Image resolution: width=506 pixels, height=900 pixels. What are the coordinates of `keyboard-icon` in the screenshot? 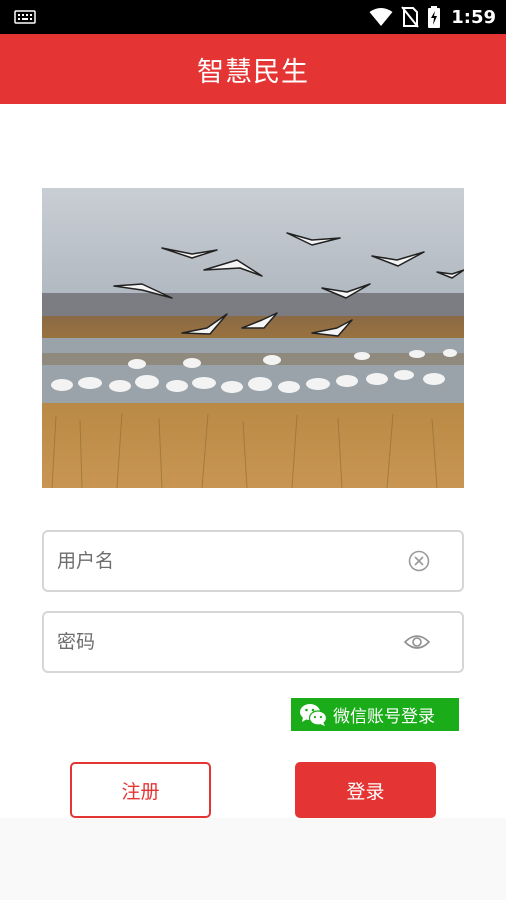 It's located at (25, 17).